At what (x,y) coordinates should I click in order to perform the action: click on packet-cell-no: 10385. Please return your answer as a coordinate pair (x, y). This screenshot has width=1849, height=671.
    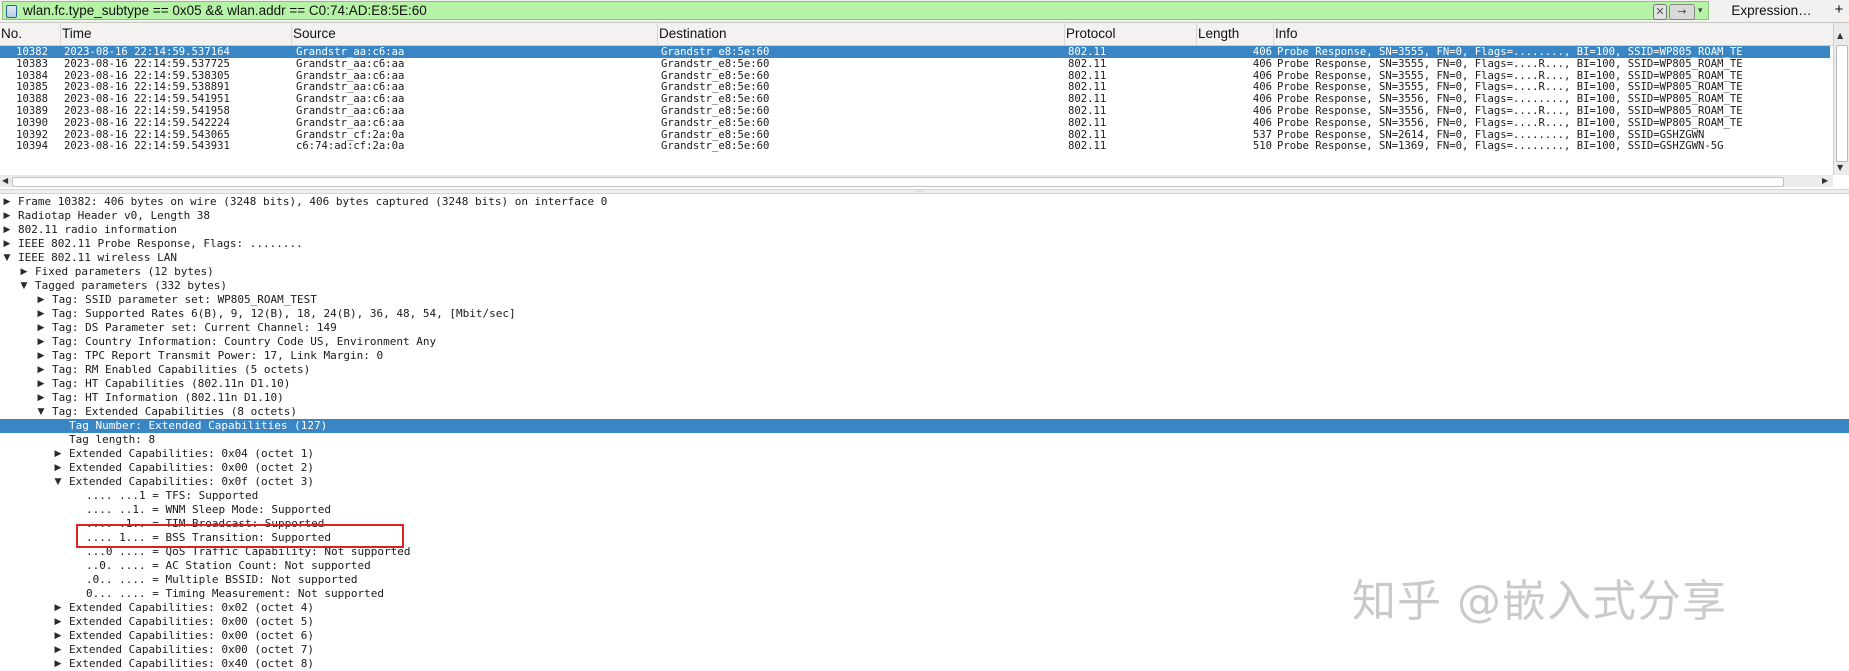
    Looking at the image, I should click on (32, 87).